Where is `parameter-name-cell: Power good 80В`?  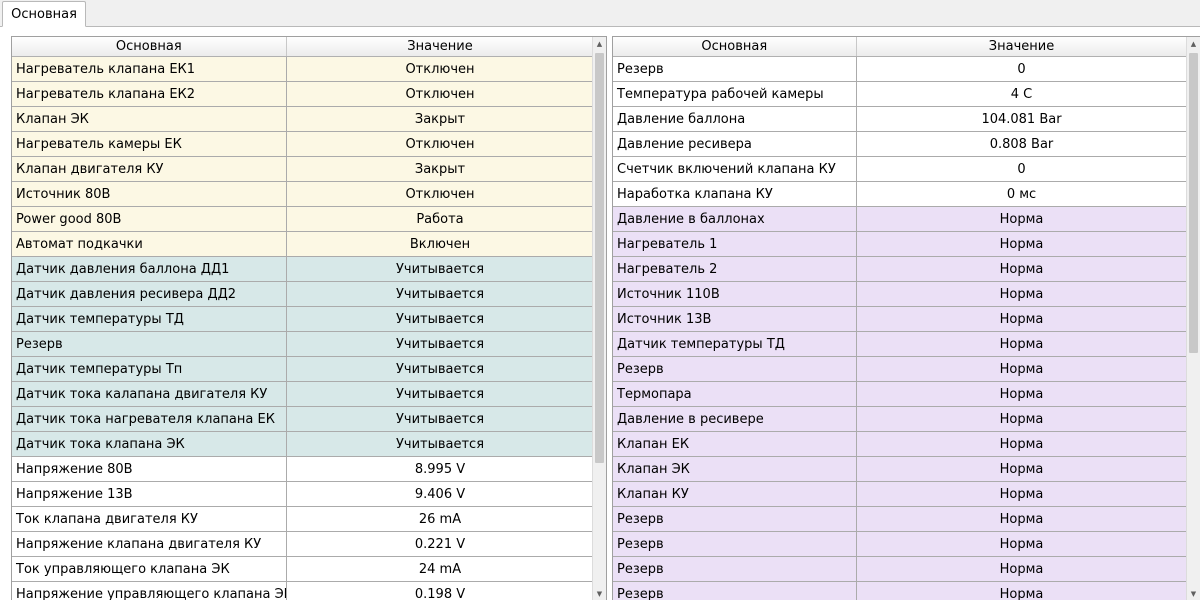 parameter-name-cell: Power good 80В is located at coordinates (149, 219).